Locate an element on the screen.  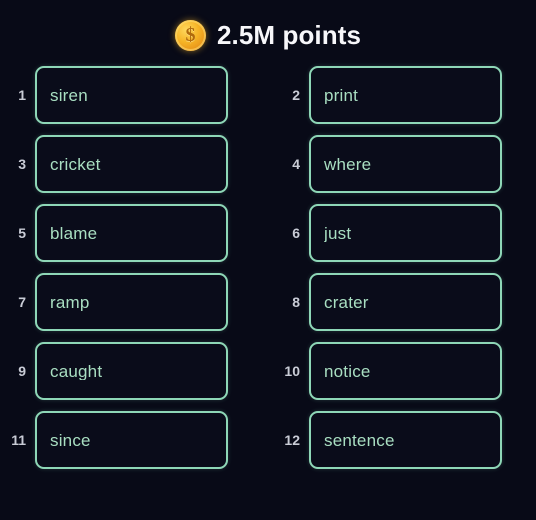
word-index-label: 3 is located at coordinates (22, 164).